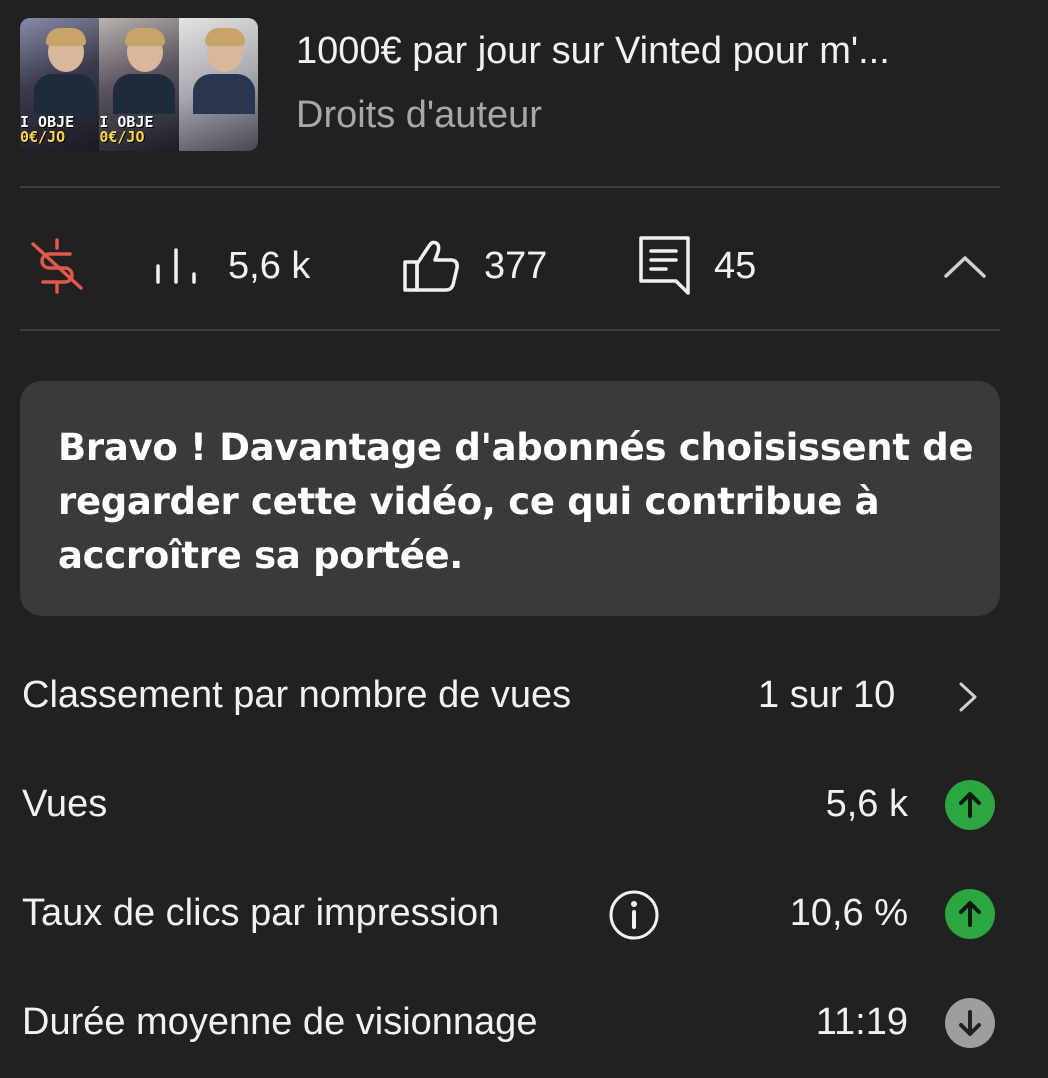  I want to click on metric-value-ctr: 10,6 %, so click(848, 913).